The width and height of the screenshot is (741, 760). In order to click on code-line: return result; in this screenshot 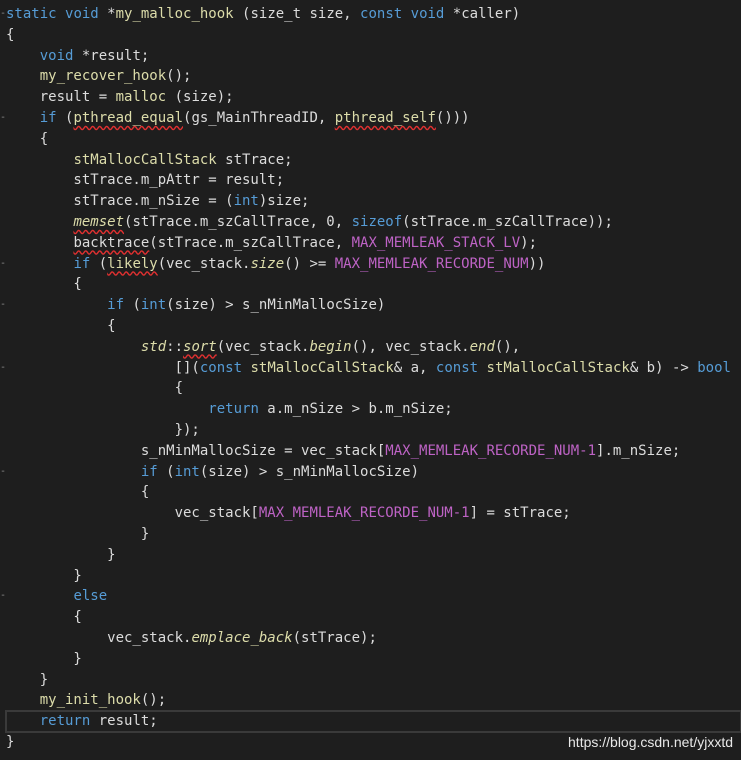, I will do `click(373, 721)`.